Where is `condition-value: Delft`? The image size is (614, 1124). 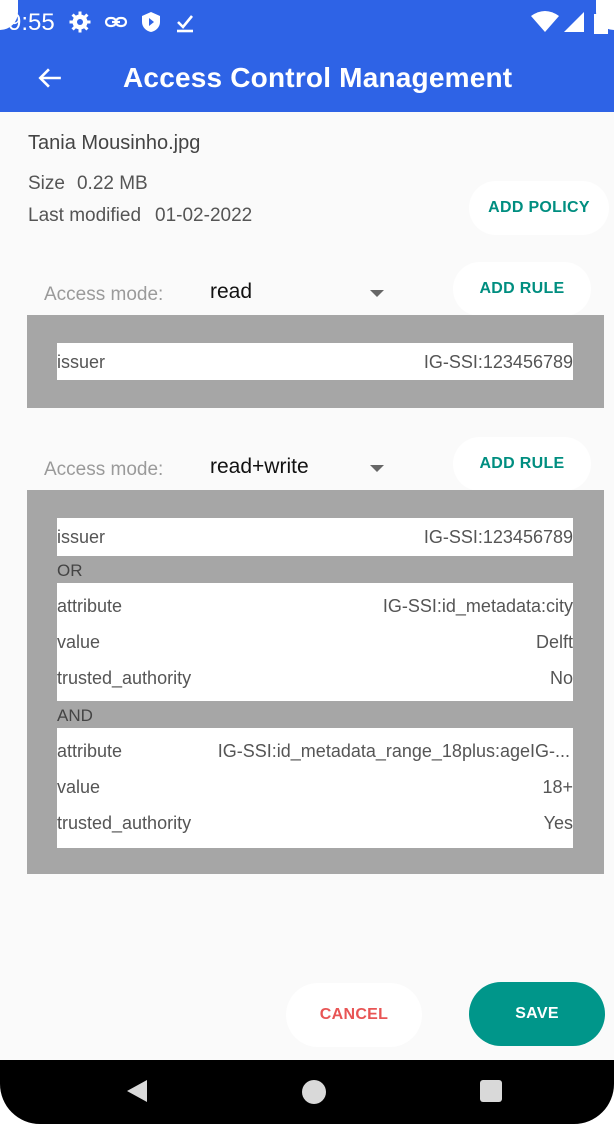 condition-value: Delft is located at coordinates (554, 642).